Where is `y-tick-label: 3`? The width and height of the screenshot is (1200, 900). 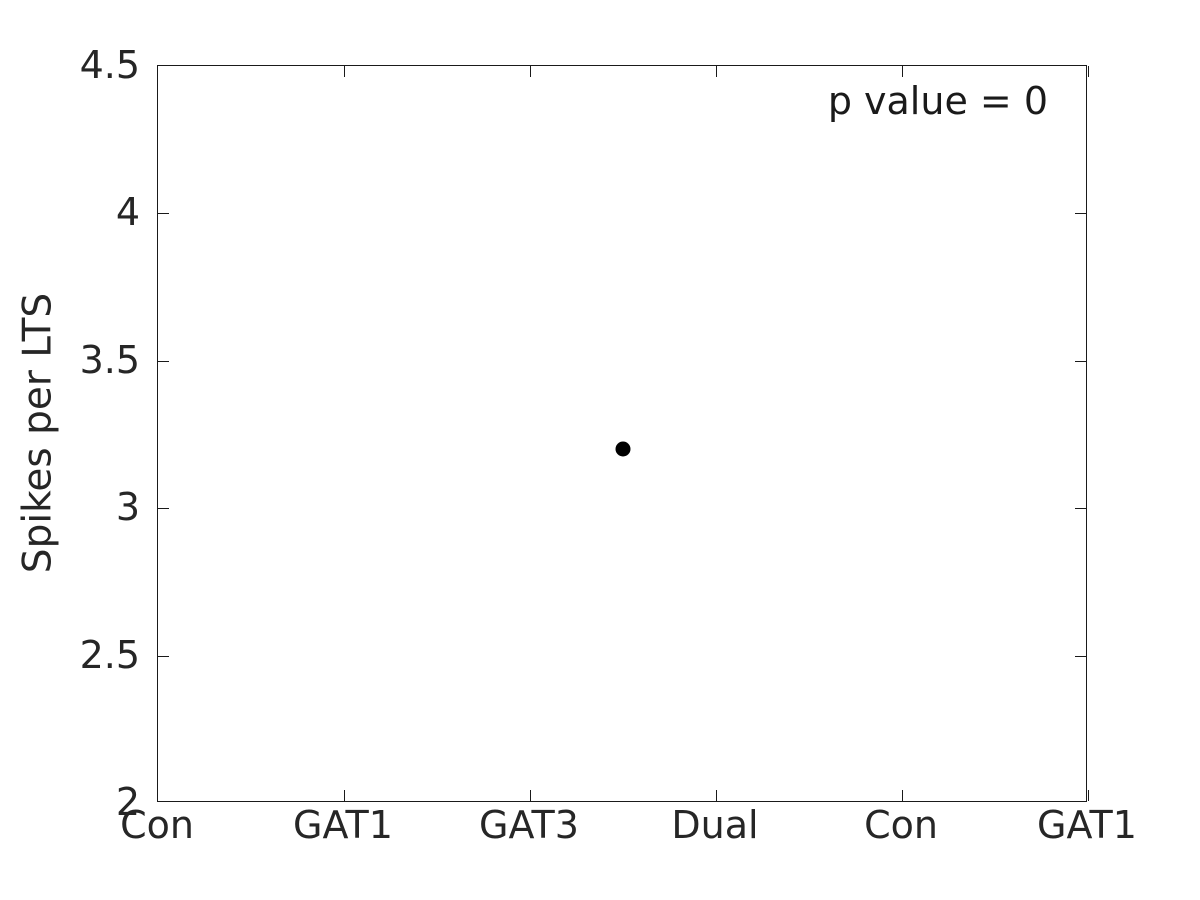
y-tick-label: 3 is located at coordinates (127, 507).